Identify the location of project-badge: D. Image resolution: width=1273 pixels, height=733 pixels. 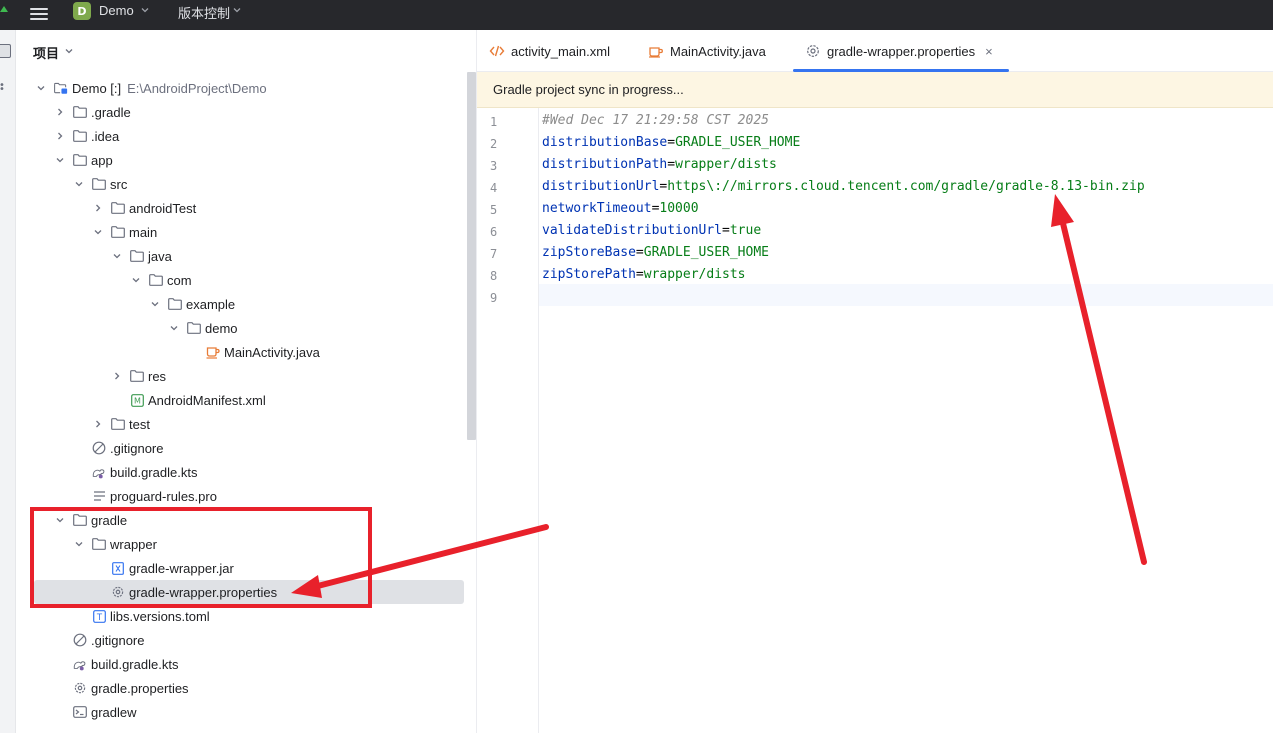
(82, 11).